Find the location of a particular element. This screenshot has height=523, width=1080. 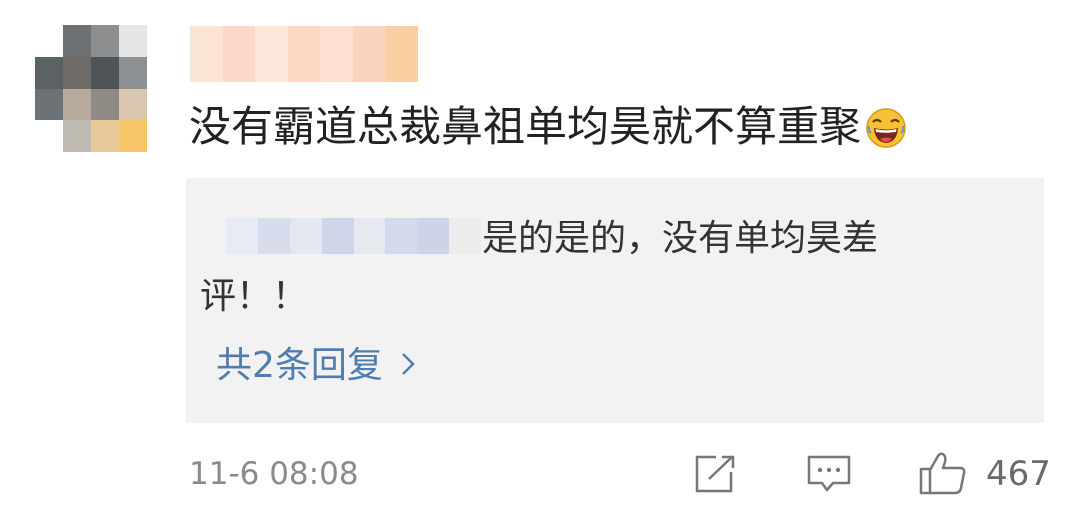

chevron-right-icon is located at coordinates (408, 366).